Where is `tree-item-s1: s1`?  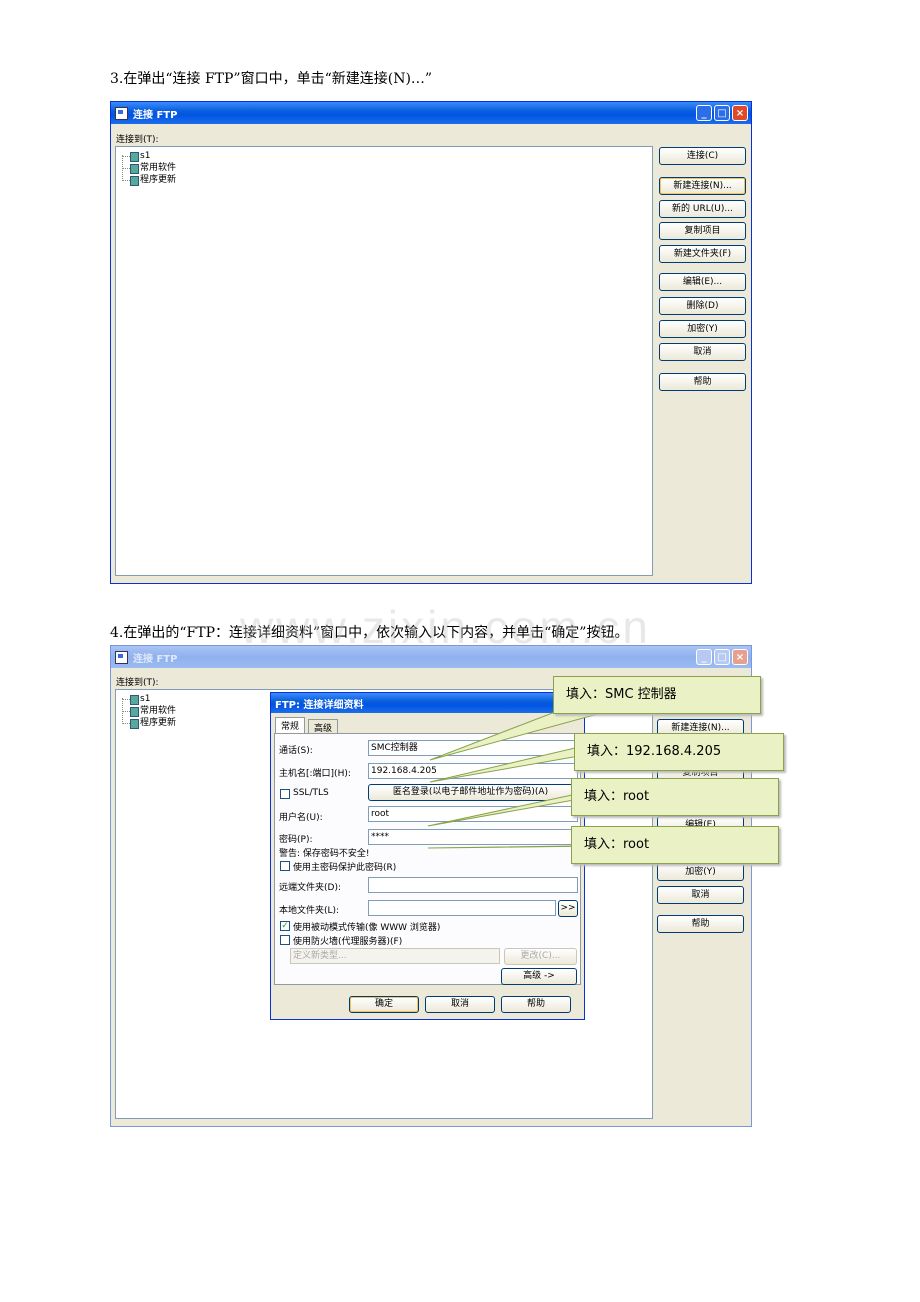
tree-item-s1: s1 is located at coordinates (384, 156).